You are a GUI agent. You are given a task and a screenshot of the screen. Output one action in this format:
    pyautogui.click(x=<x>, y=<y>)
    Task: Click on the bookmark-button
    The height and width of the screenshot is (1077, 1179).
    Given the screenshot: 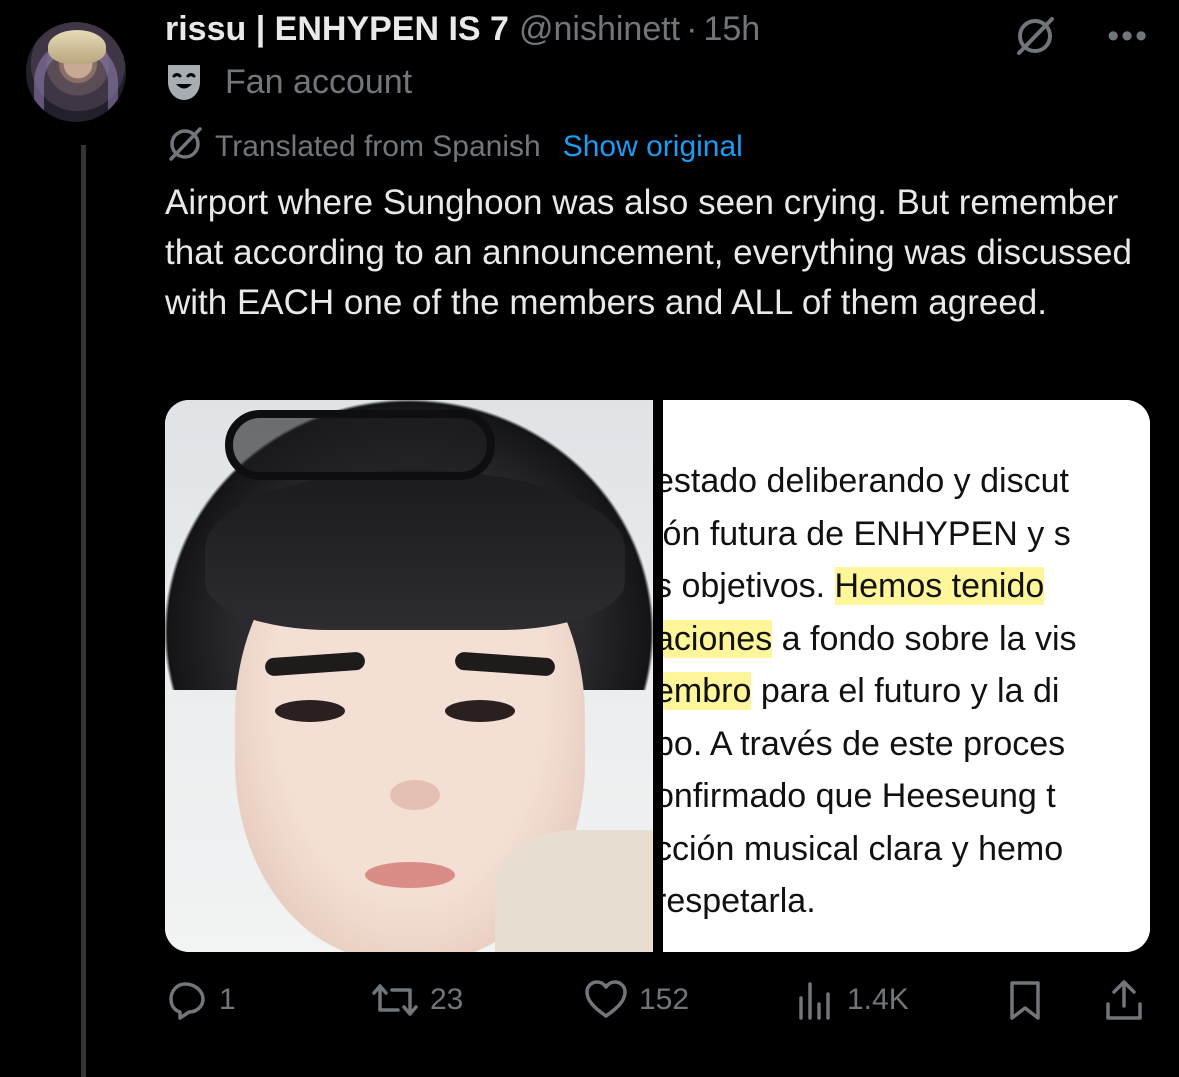 What is the action you would take?
    pyautogui.click(x=1025, y=1000)
    